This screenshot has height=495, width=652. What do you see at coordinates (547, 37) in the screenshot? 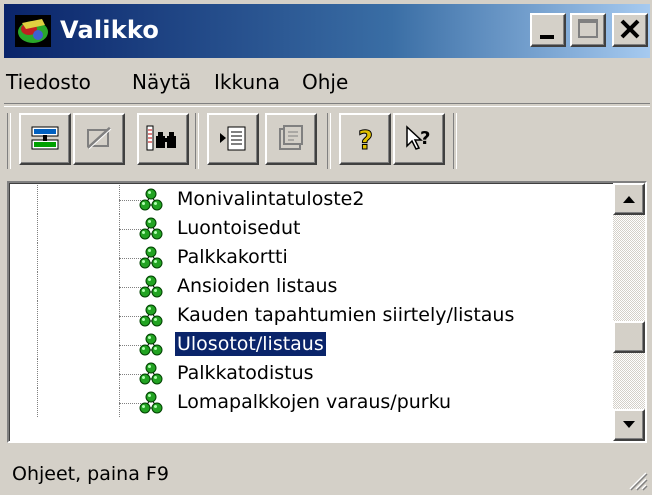
I see `minimize-icon` at bounding box center [547, 37].